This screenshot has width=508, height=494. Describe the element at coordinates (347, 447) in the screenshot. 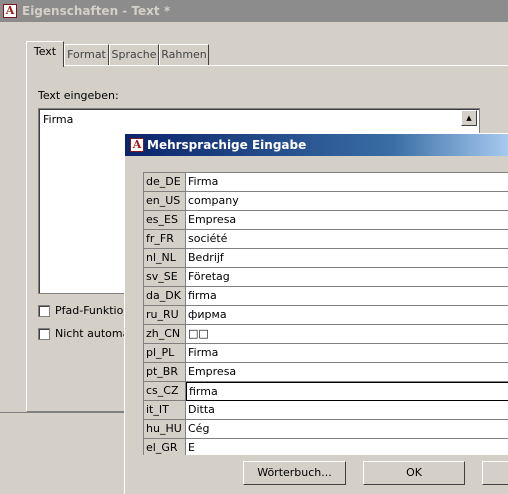

I see `translation-cell: Ε` at that location.